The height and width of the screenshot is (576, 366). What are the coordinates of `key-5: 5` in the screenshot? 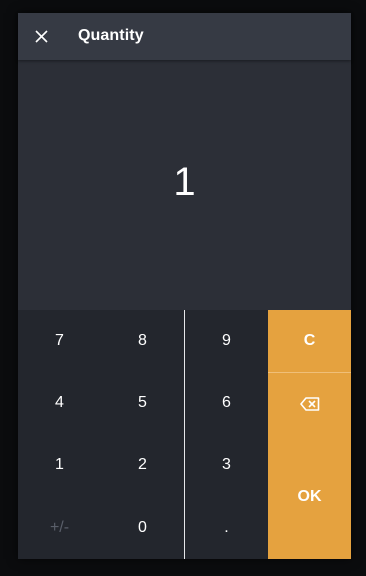 It's located at (142, 403).